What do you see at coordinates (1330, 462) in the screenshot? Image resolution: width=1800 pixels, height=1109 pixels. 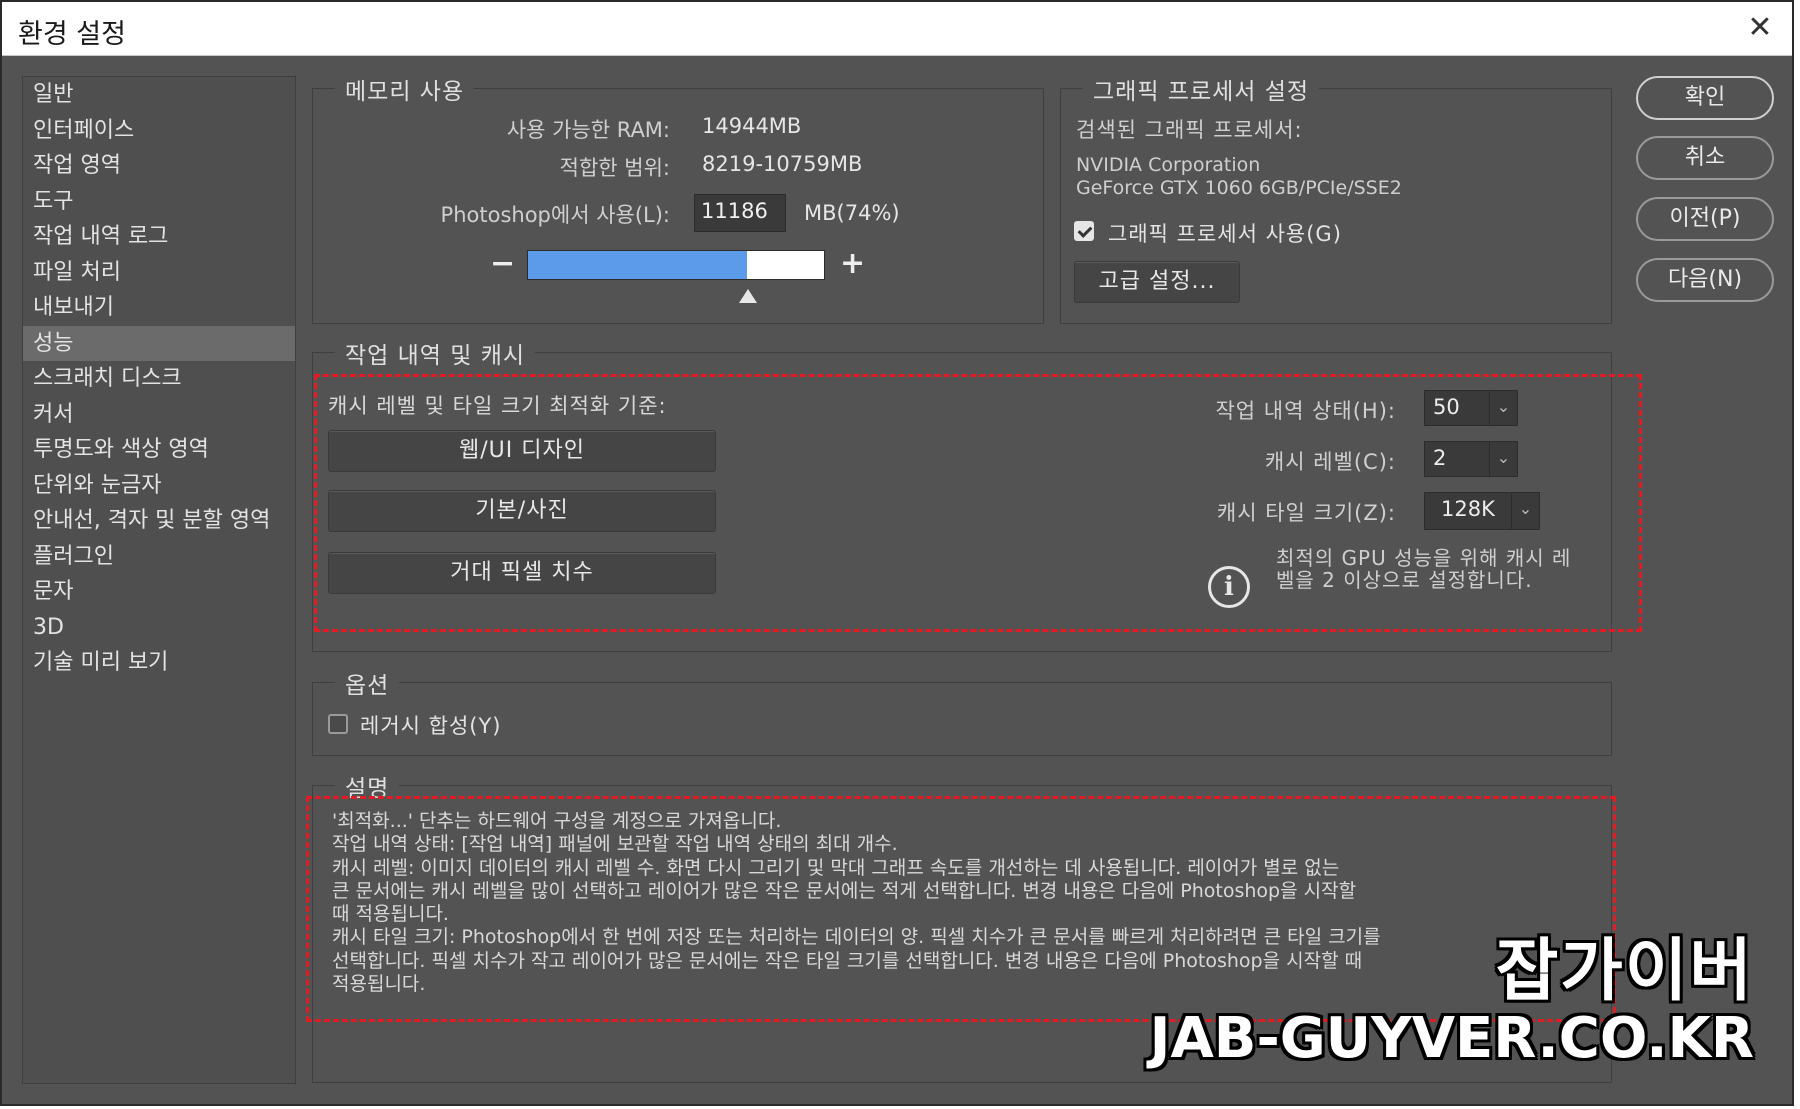 I see `cache-levels-label: 캐시 레벨(C):` at bounding box center [1330, 462].